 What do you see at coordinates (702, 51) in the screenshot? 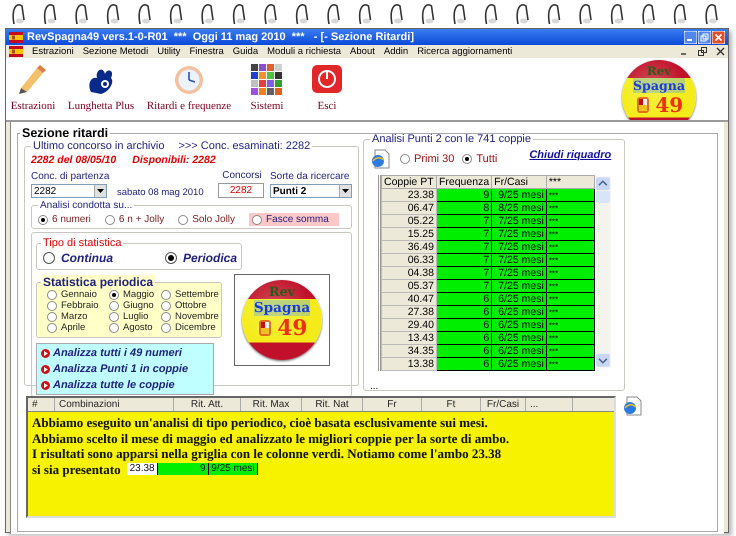
I see `restore-icon` at bounding box center [702, 51].